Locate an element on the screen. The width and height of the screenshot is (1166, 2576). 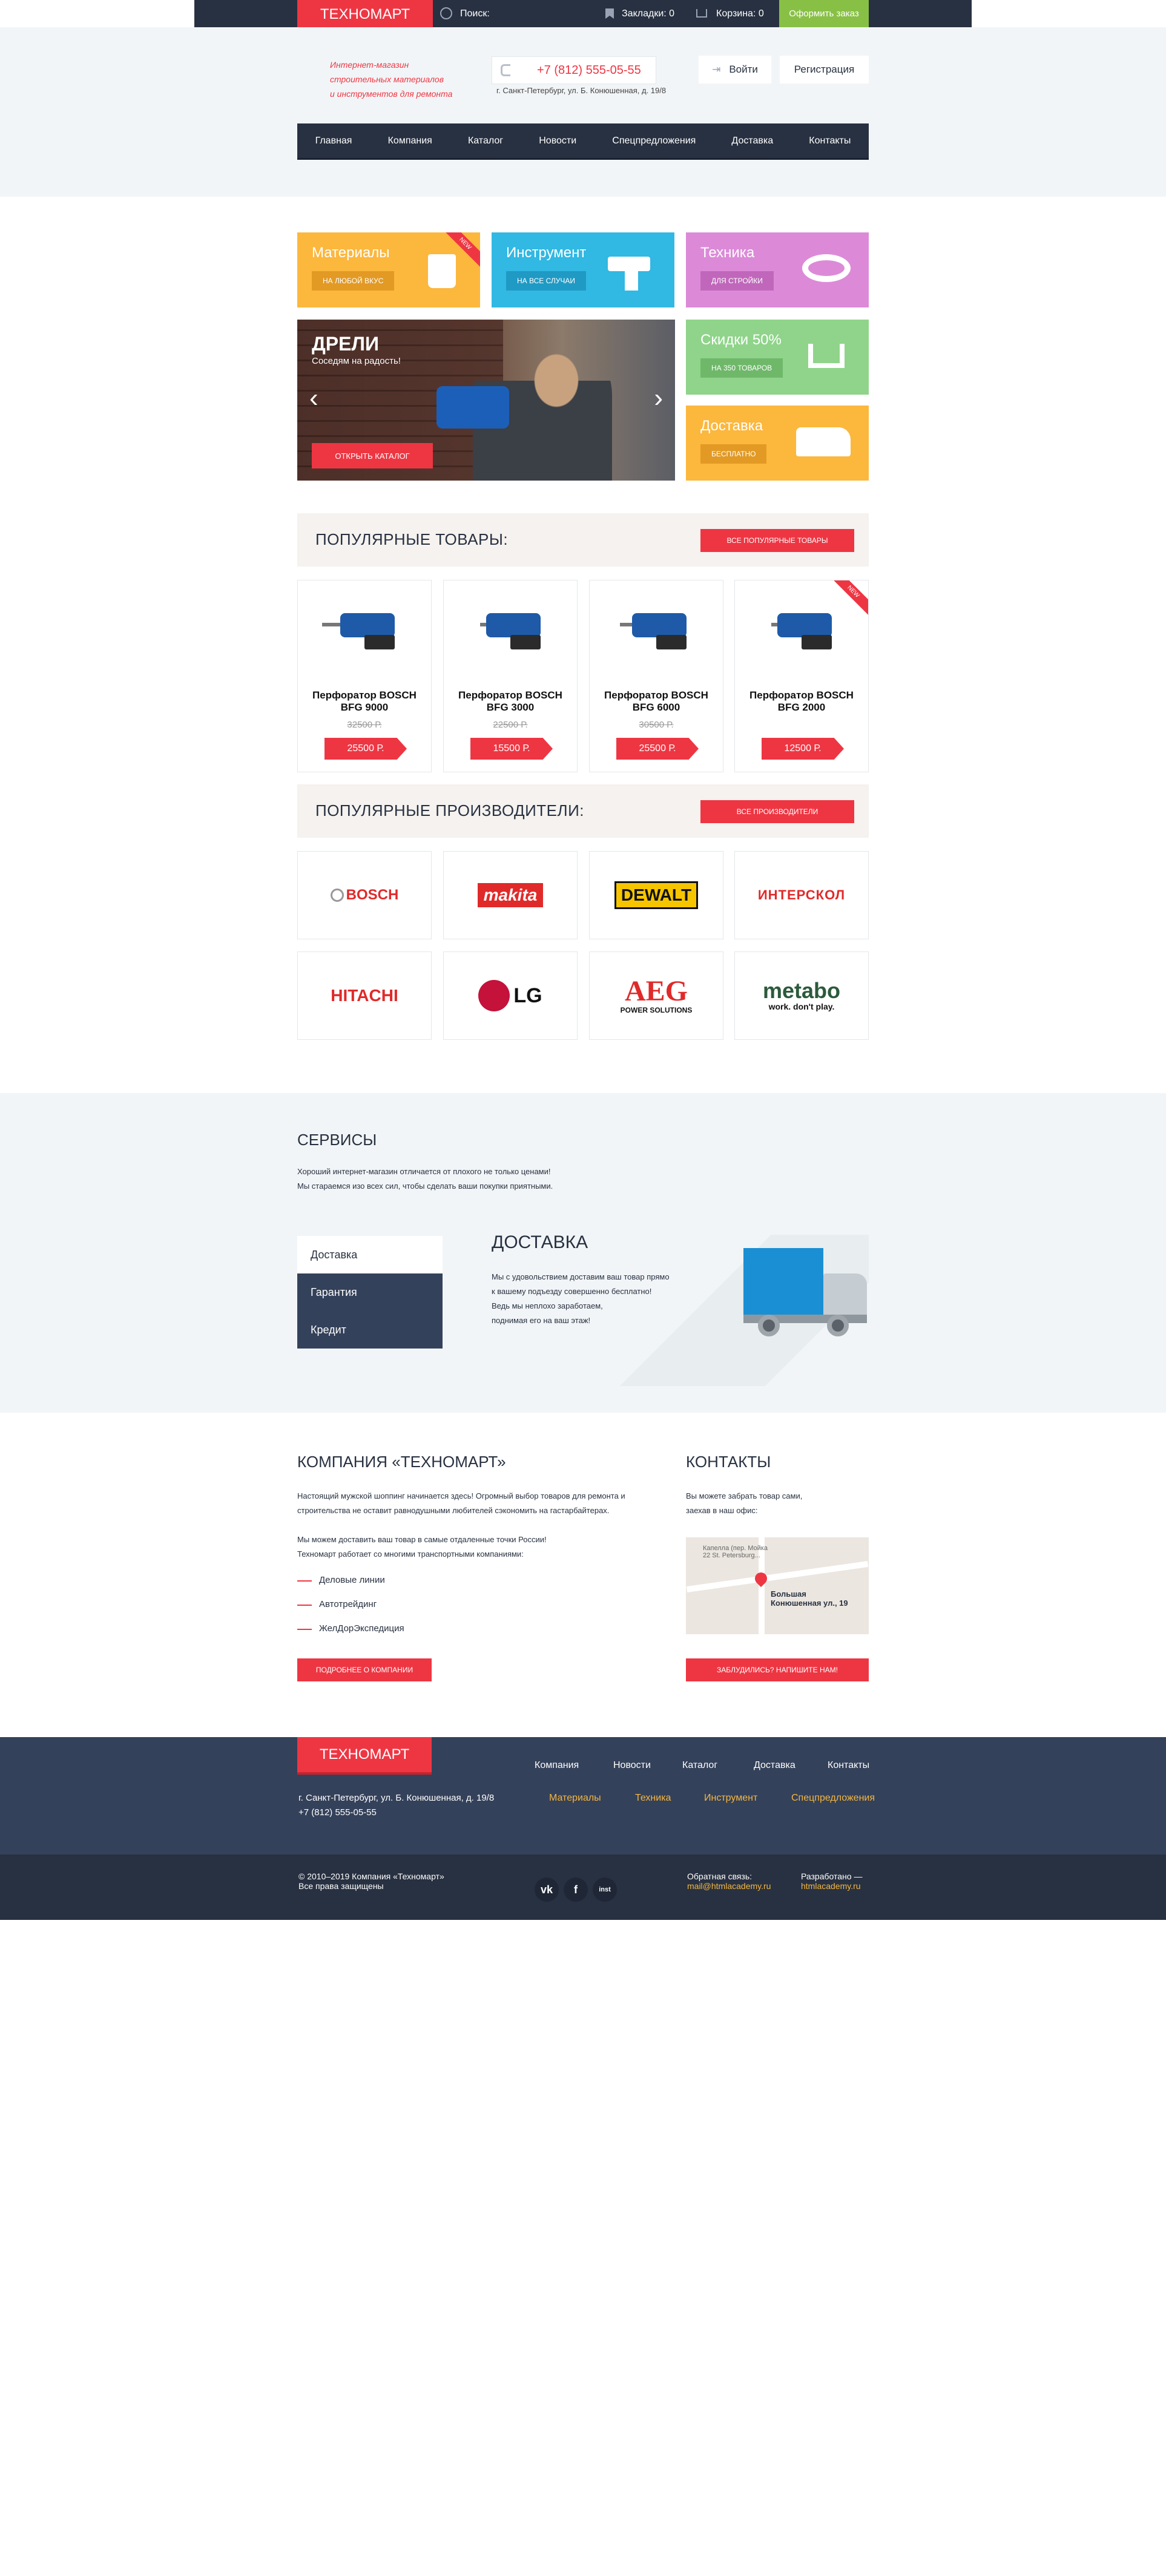
truck-icon is located at coordinates (824, 441).